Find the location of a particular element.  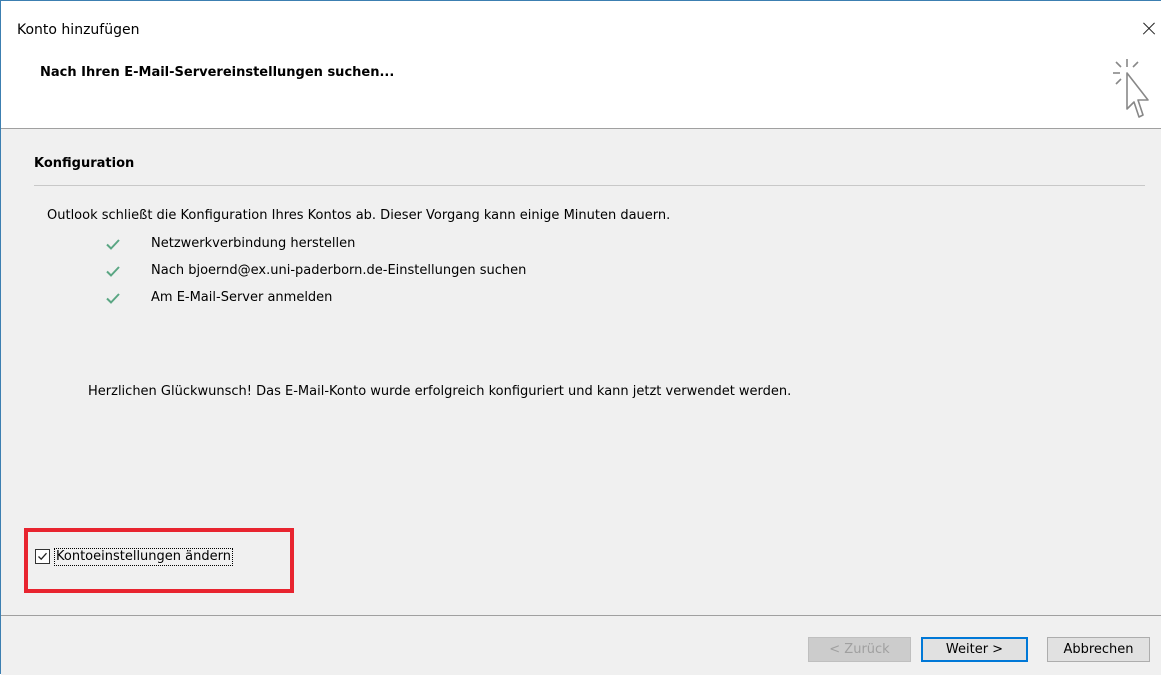

button-bar: < Zurück Weiter > Abbrechen is located at coordinates (581, 645).